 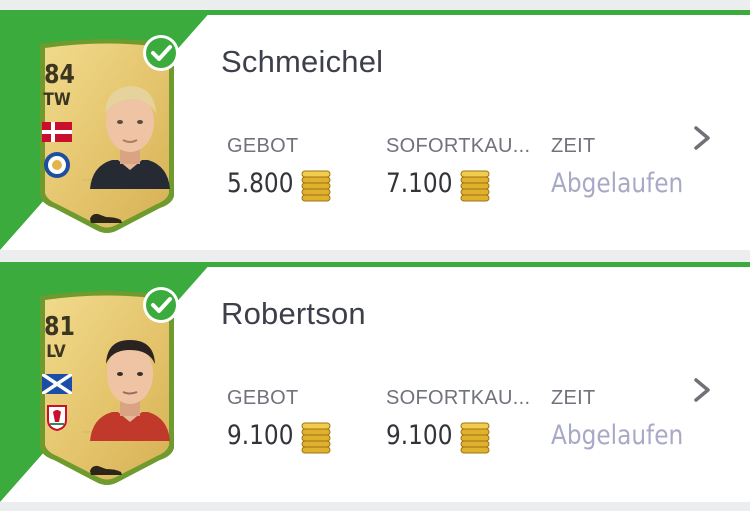 I want to click on player-card: 81 LV, so click(x=107, y=389).